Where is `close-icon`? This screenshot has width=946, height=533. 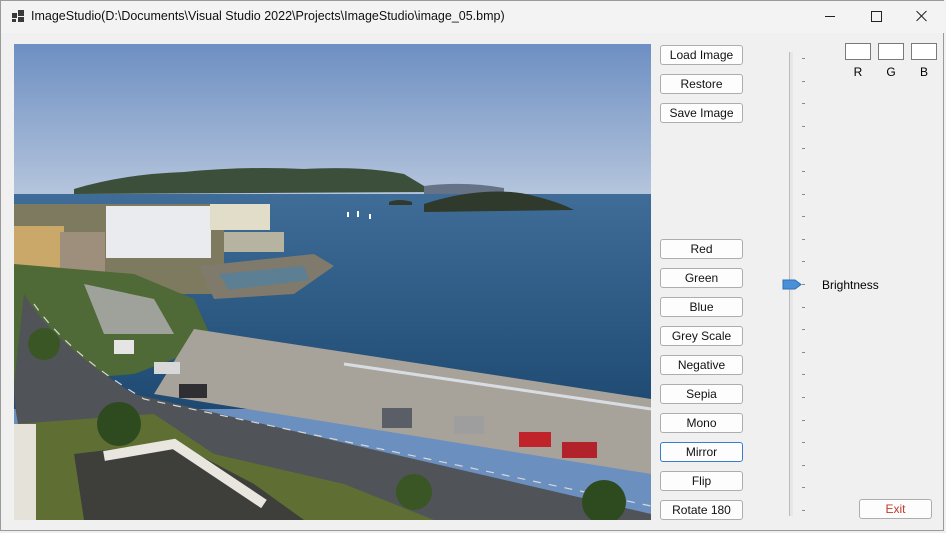
close-icon is located at coordinates (922, 16).